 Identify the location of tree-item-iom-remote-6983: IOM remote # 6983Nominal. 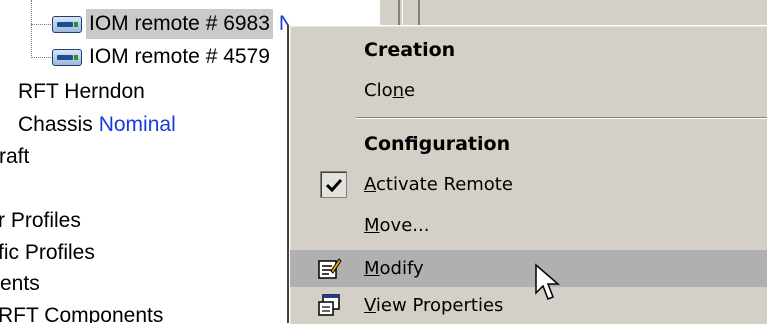
(171, 24).